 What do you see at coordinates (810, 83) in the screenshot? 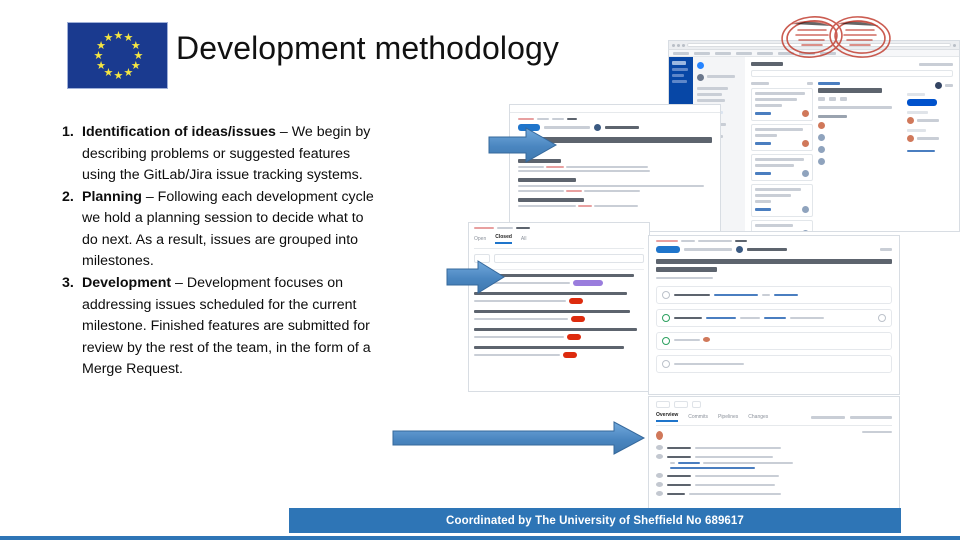
I see `column-menu-icon` at bounding box center [810, 83].